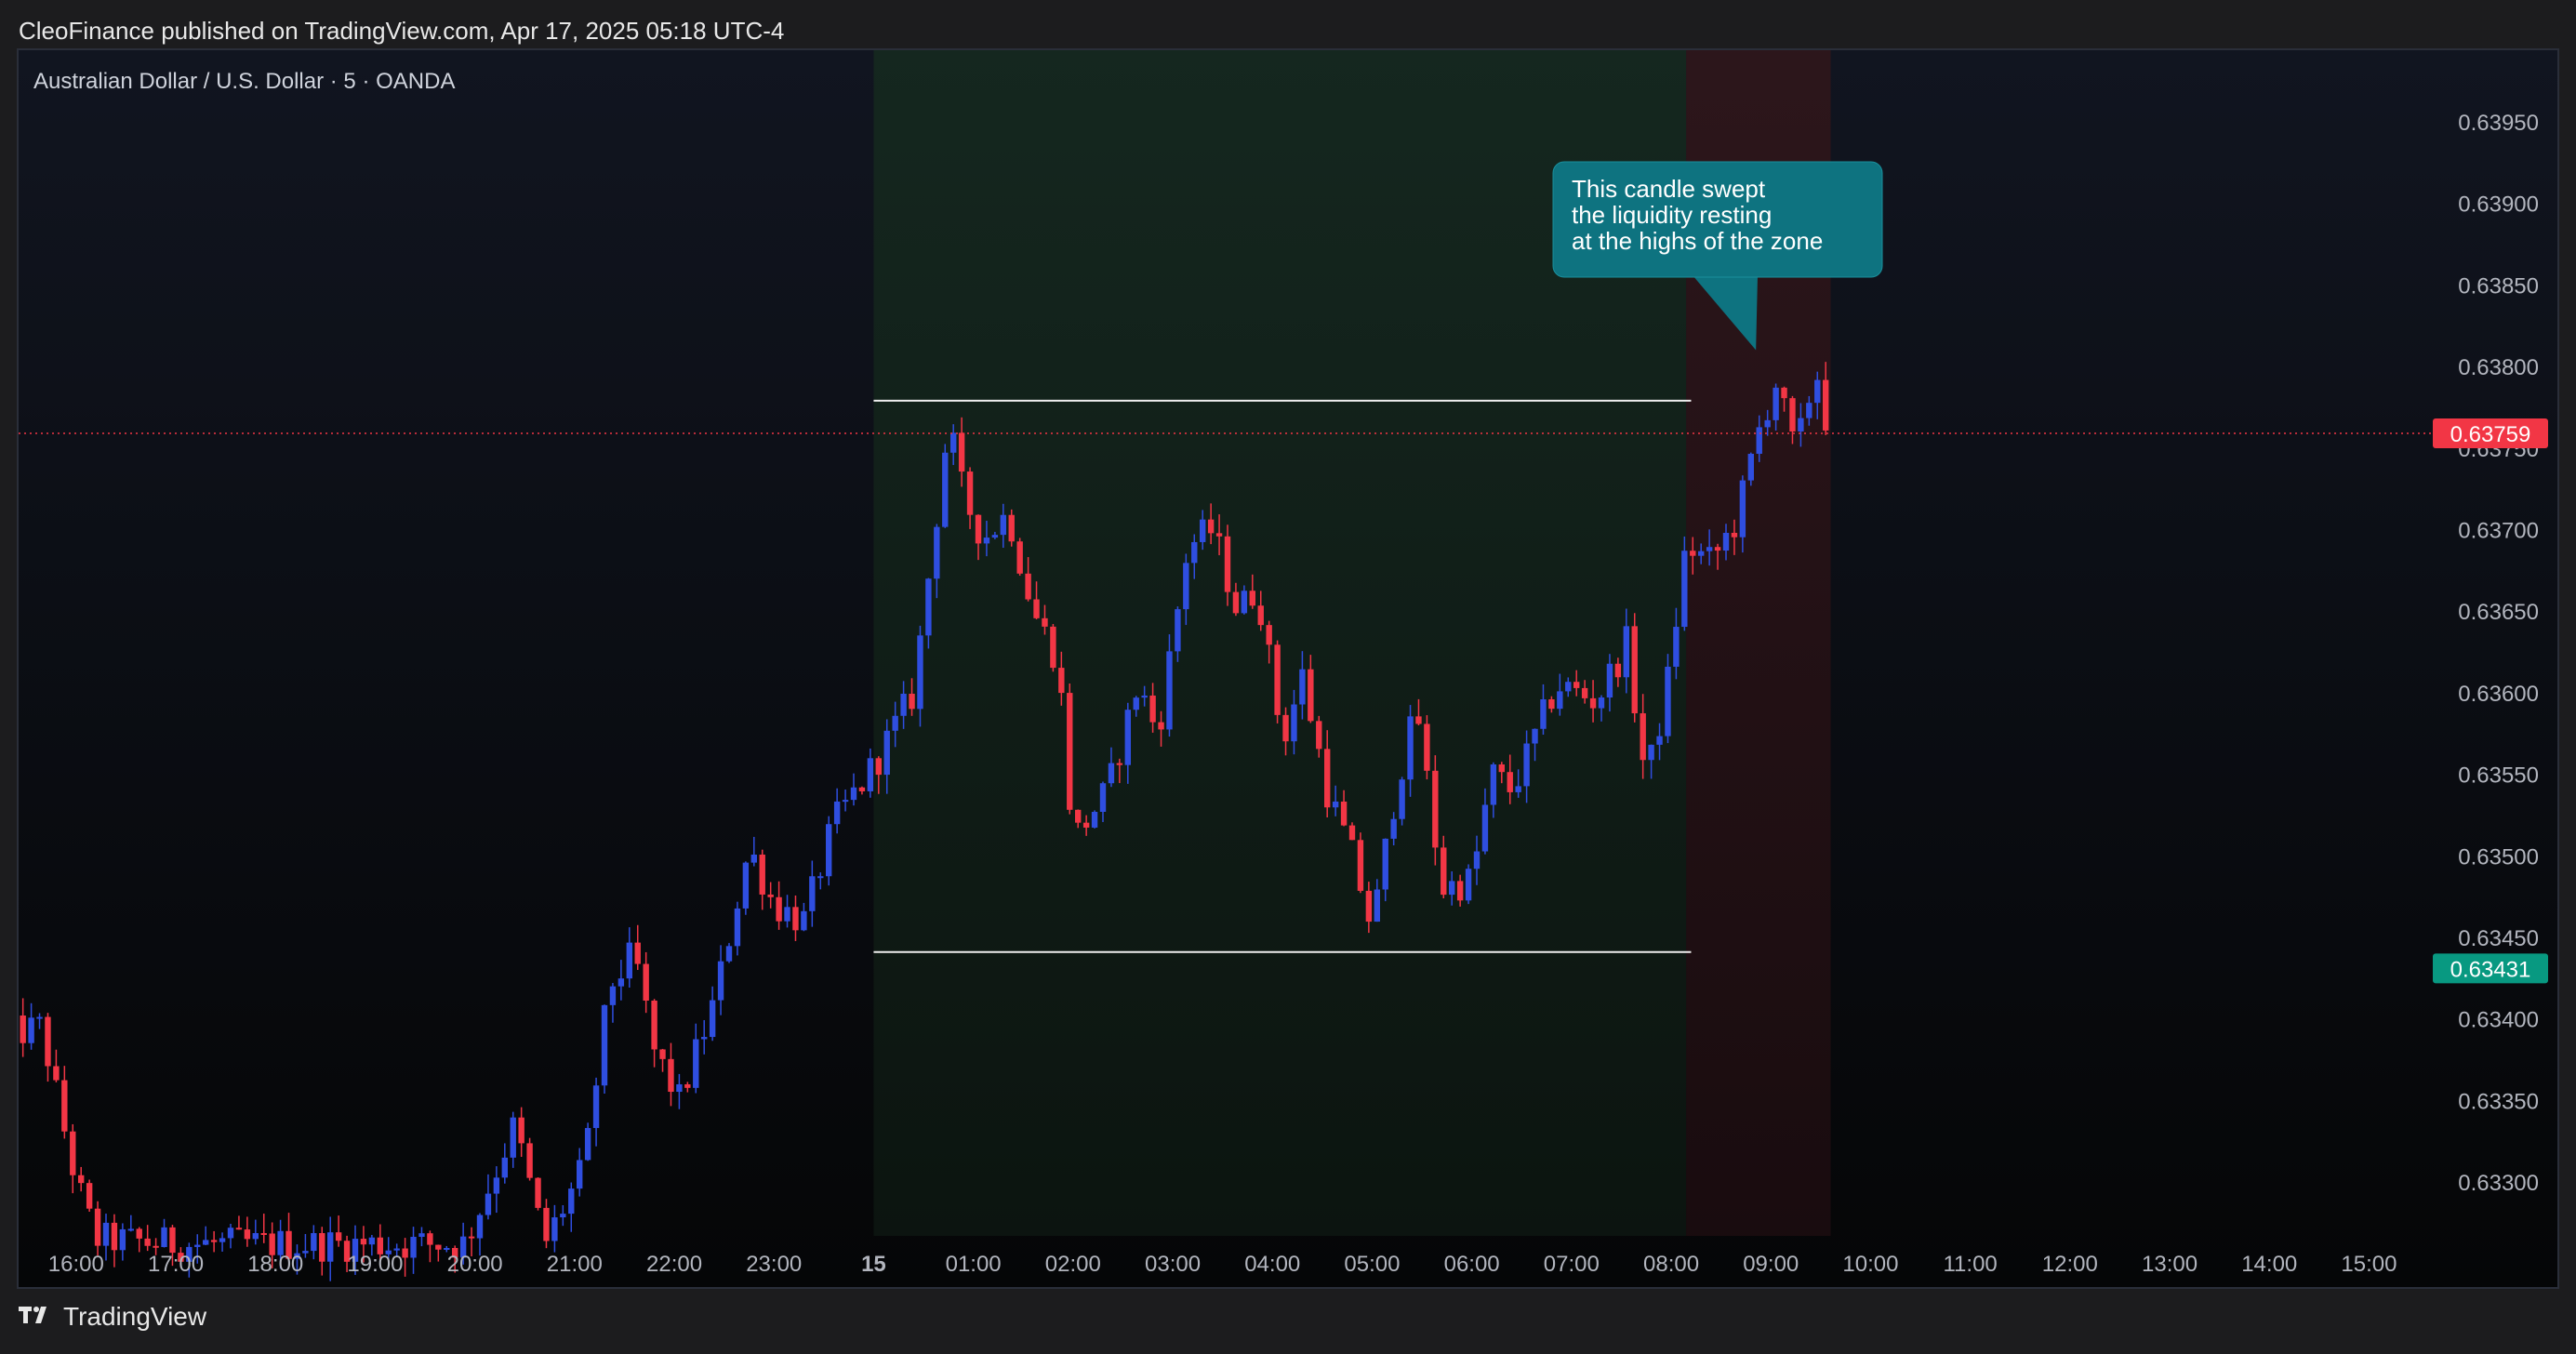 This screenshot has height=1354, width=2576. What do you see at coordinates (1671, 1264) in the screenshot?
I see `x-tick-label: 08:00` at bounding box center [1671, 1264].